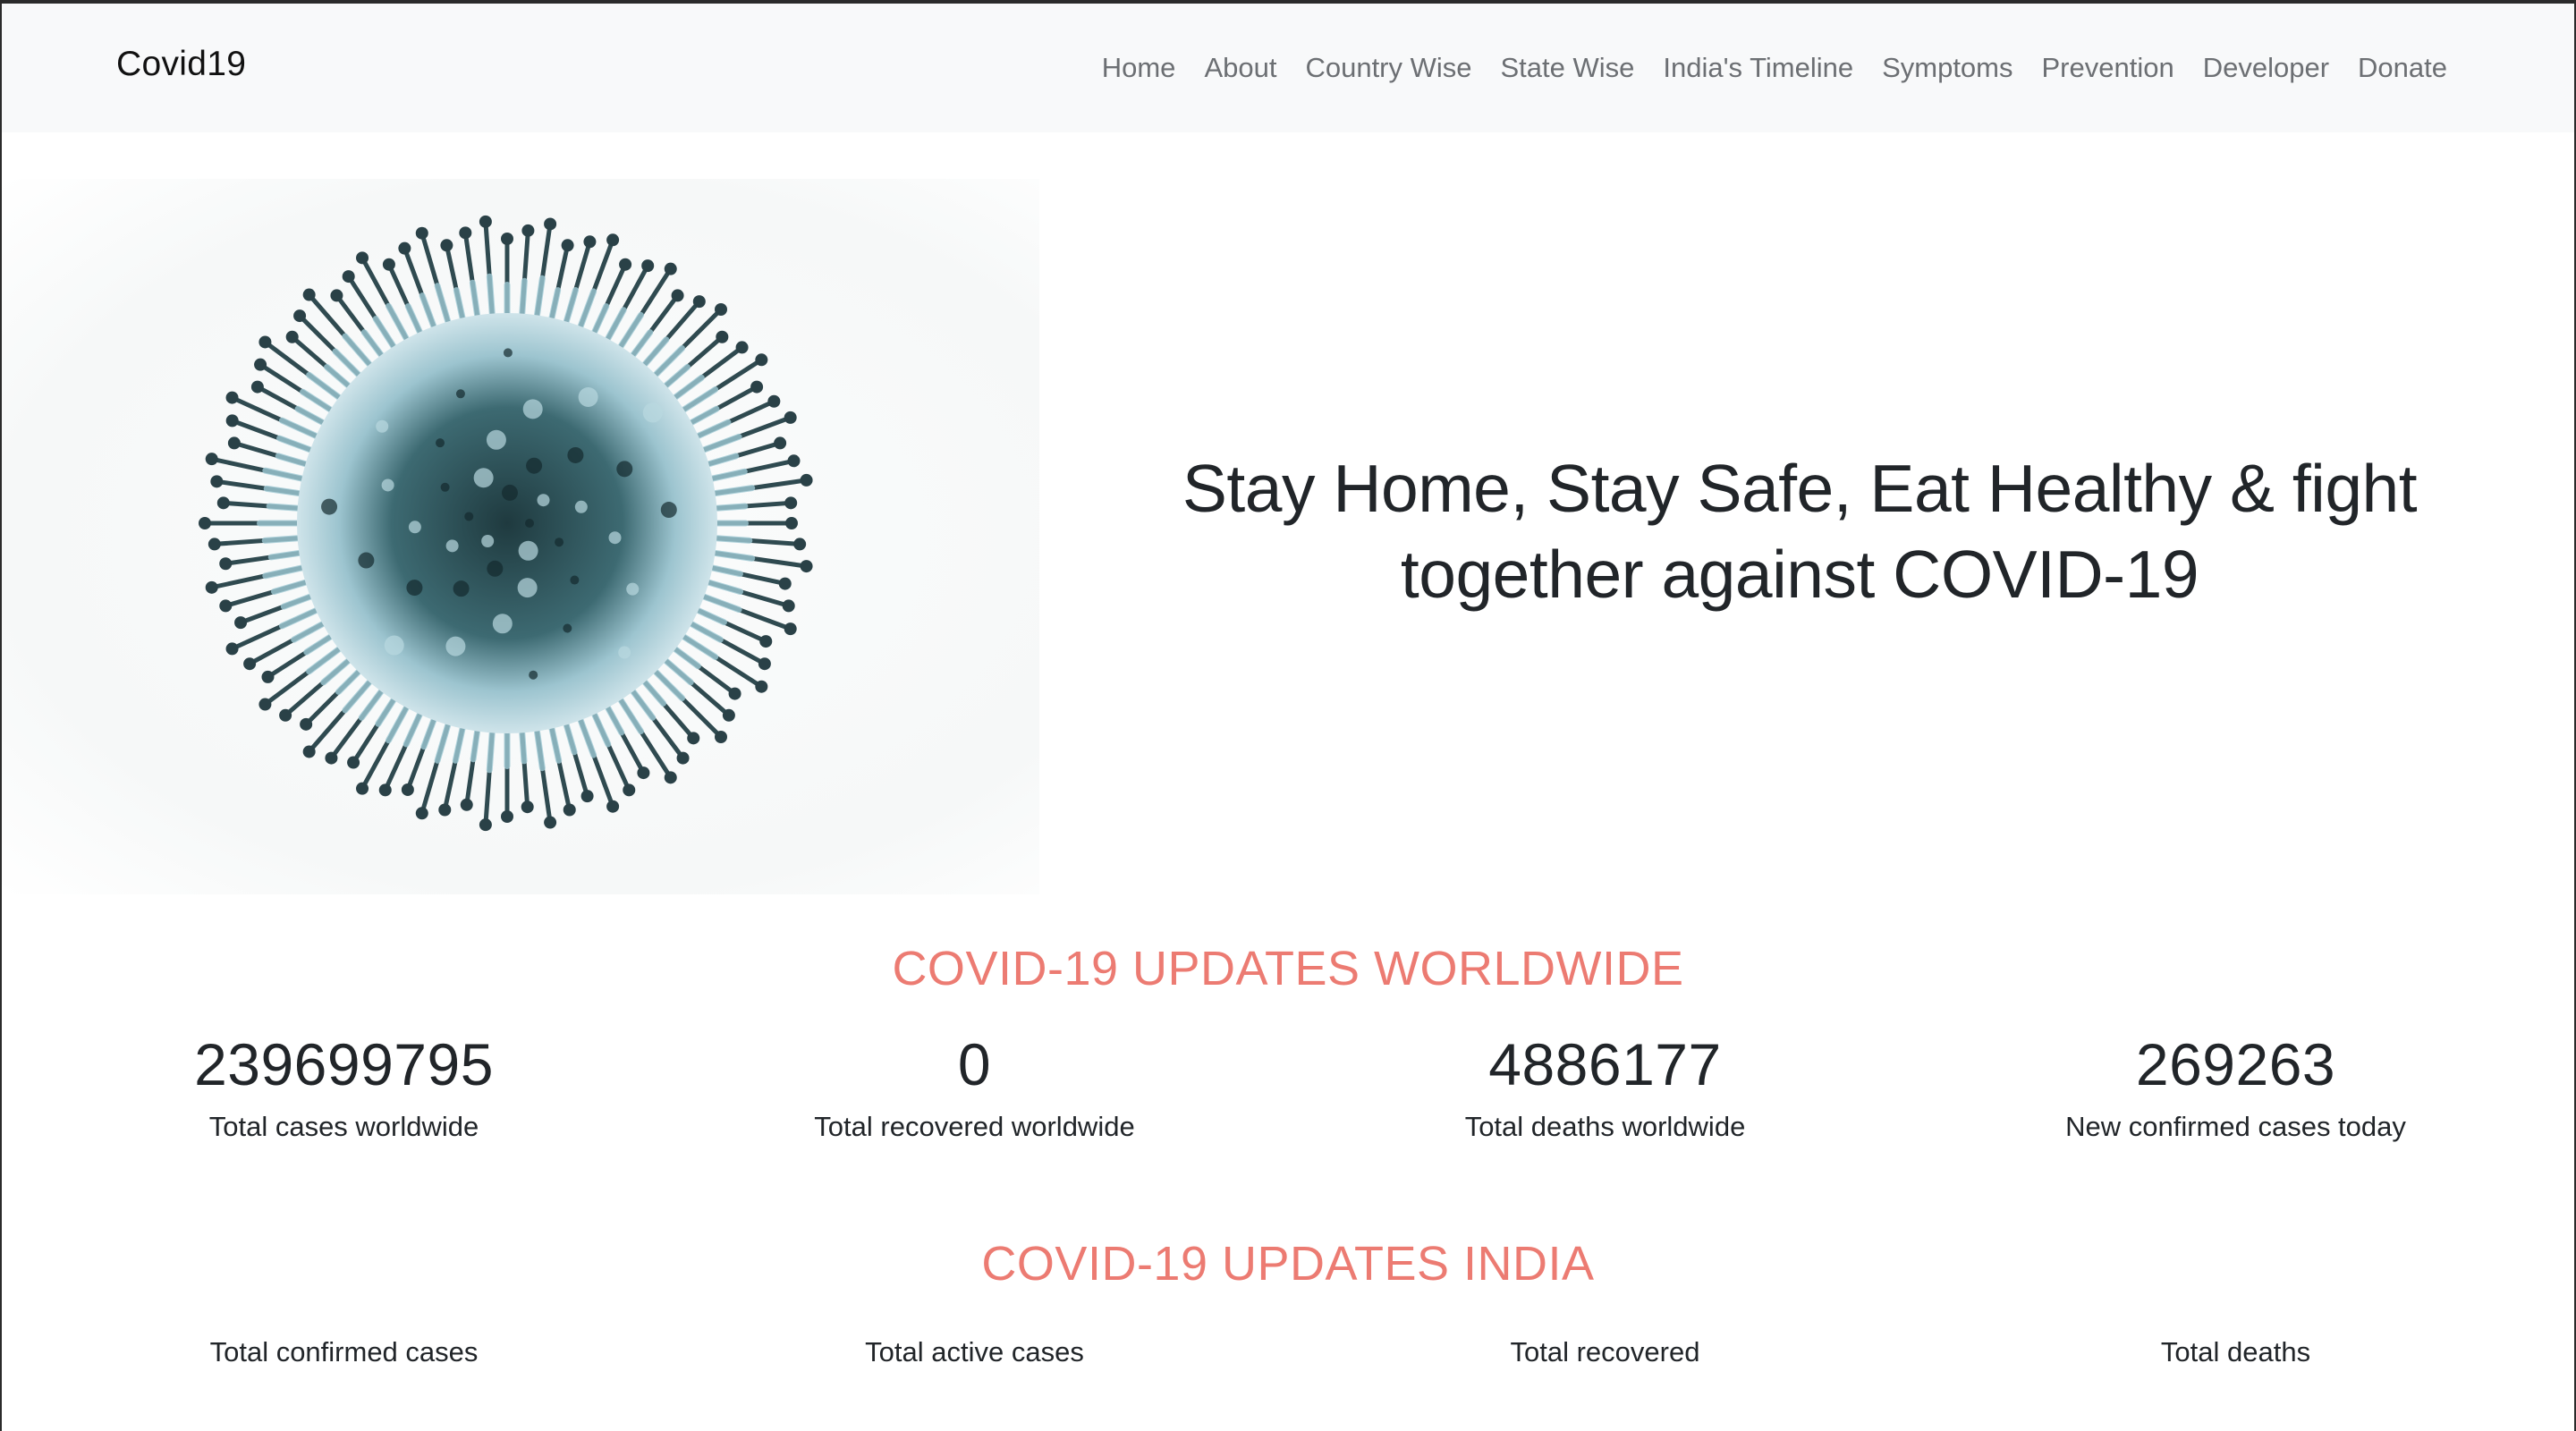 Image resolution: width=2576 pixels, height=1431 pixels. Describe the element at coordinates (1947, 67) in the screenshot. I see `nav-link-symptoms: Symptoms` at that location.